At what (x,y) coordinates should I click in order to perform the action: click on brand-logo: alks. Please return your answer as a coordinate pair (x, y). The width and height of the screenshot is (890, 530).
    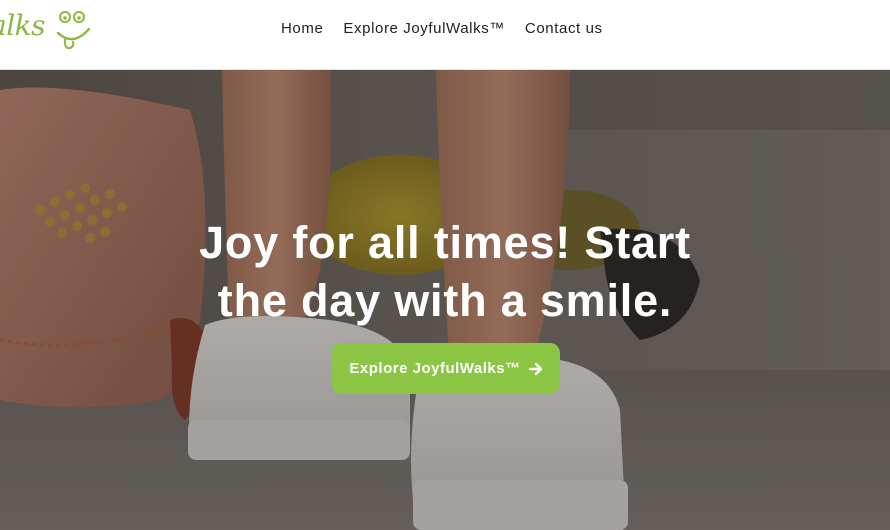
    Looking at the image, I should click on (50, 27).